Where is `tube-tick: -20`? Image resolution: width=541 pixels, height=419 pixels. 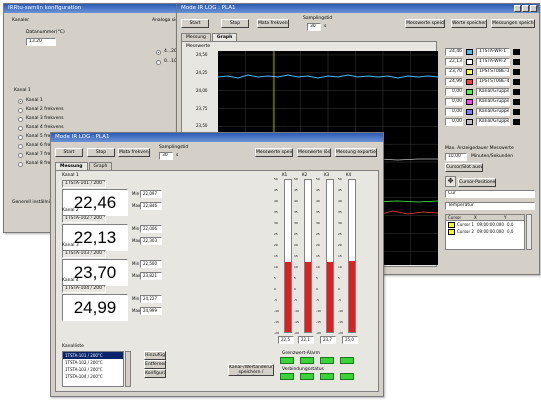
tube-tick: -20 is located at coordinates (276, 333).